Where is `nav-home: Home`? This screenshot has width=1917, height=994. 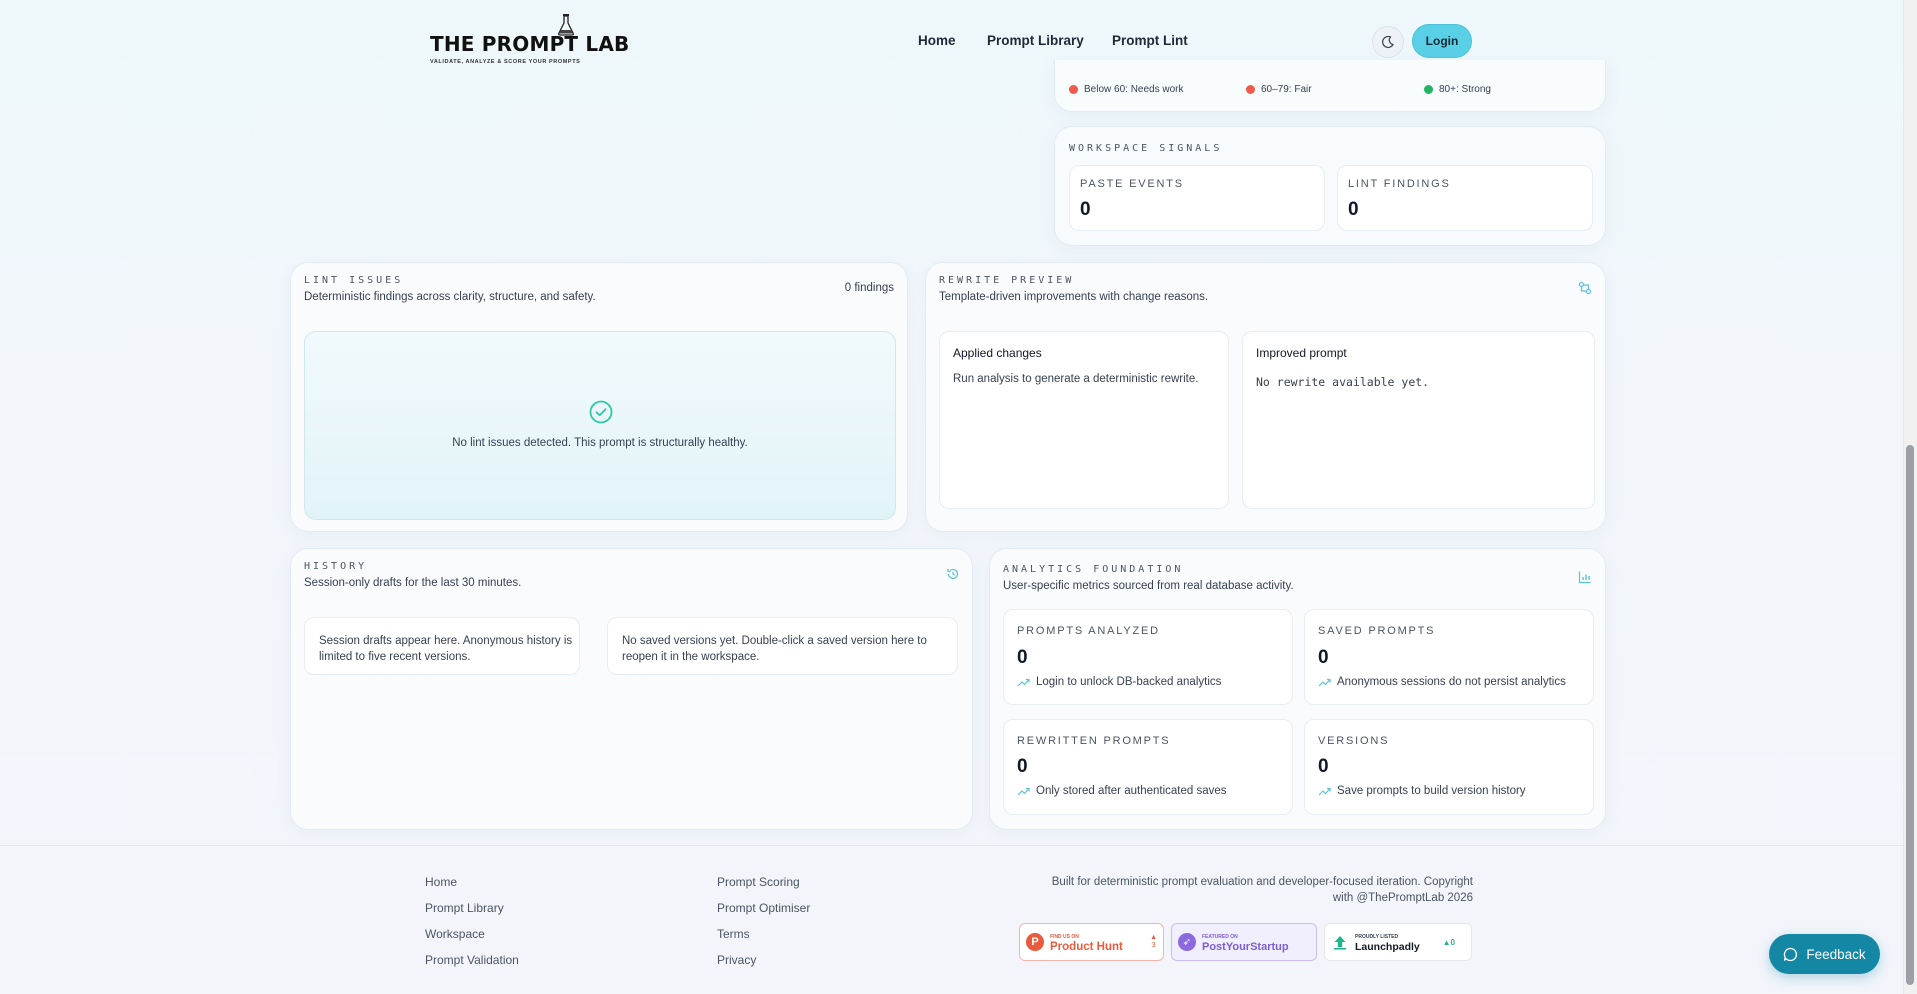
nav-home: Home is located at coordinates (937, 40).